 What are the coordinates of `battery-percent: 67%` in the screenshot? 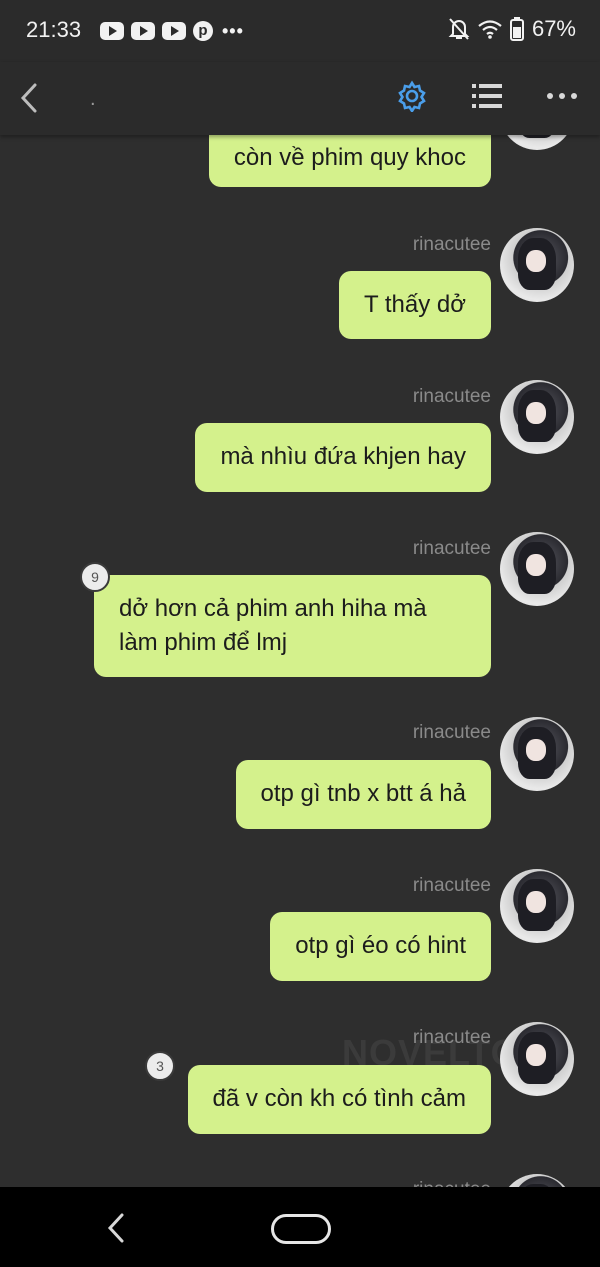 It's located at (553, 28).